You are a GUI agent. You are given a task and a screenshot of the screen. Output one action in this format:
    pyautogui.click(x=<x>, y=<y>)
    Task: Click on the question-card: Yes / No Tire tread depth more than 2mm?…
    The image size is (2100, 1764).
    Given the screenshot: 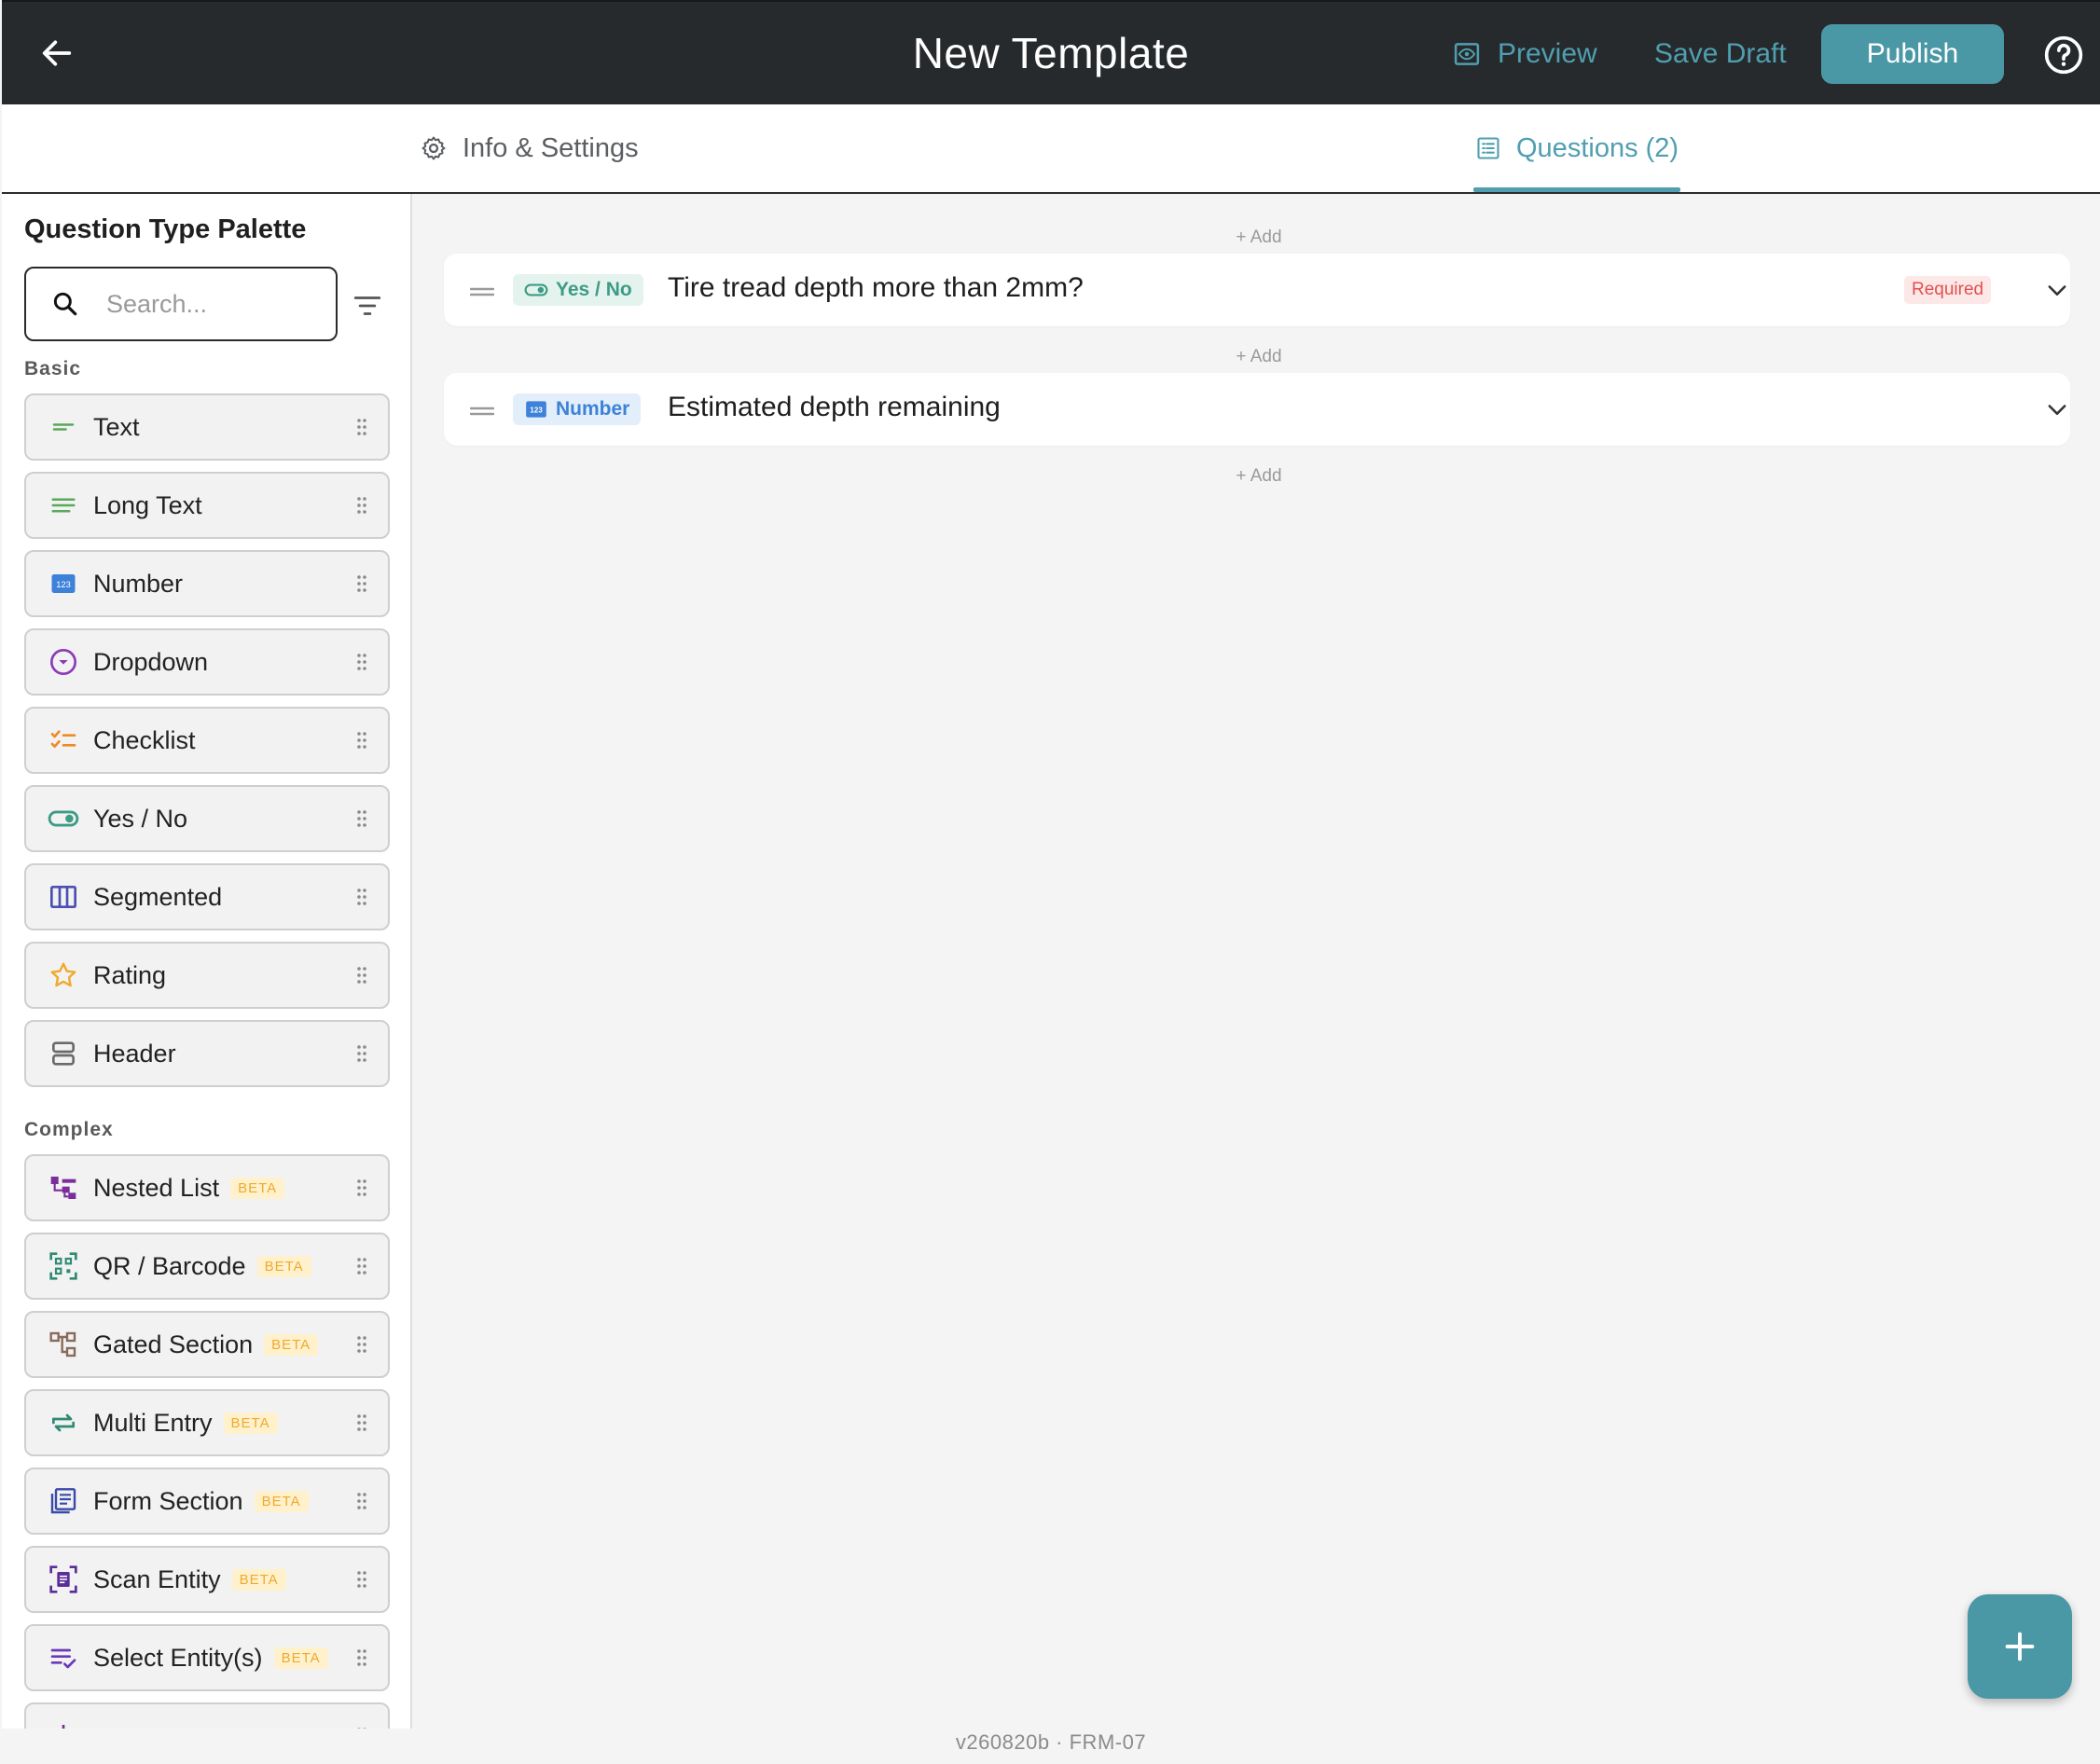 What is the action you would take?
    pyautogui.click(x=1257, y=290)
    